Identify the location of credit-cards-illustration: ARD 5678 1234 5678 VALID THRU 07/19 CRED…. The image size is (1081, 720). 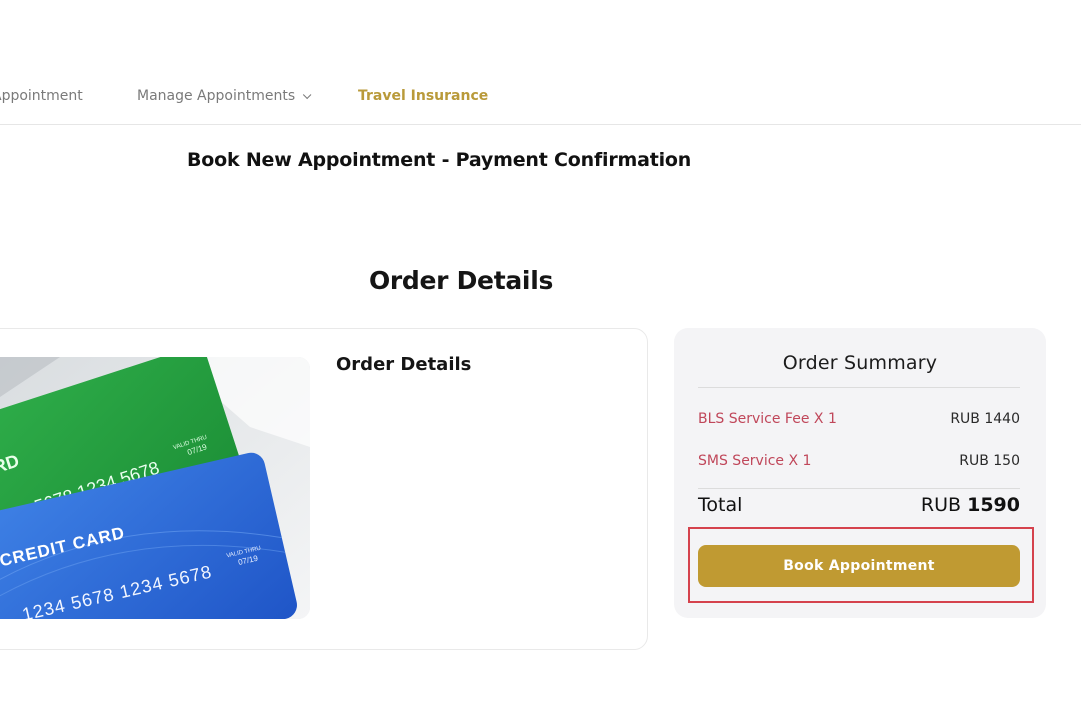
(155, 488).